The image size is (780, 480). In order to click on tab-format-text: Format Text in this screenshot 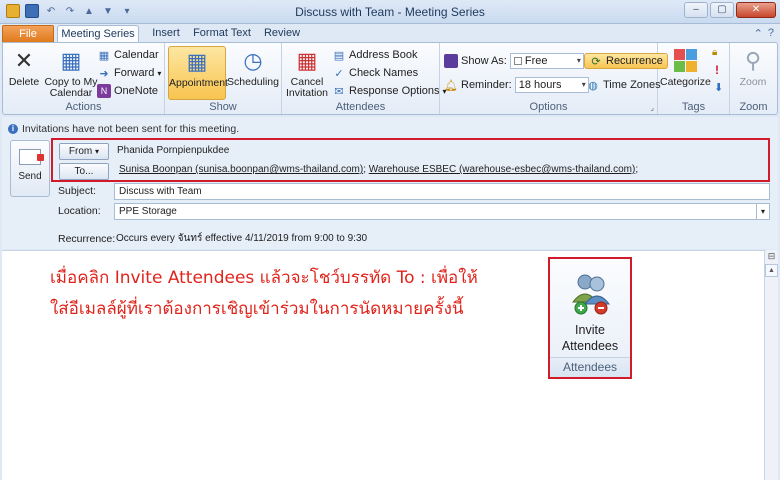, I will do `click(222, 34)`.